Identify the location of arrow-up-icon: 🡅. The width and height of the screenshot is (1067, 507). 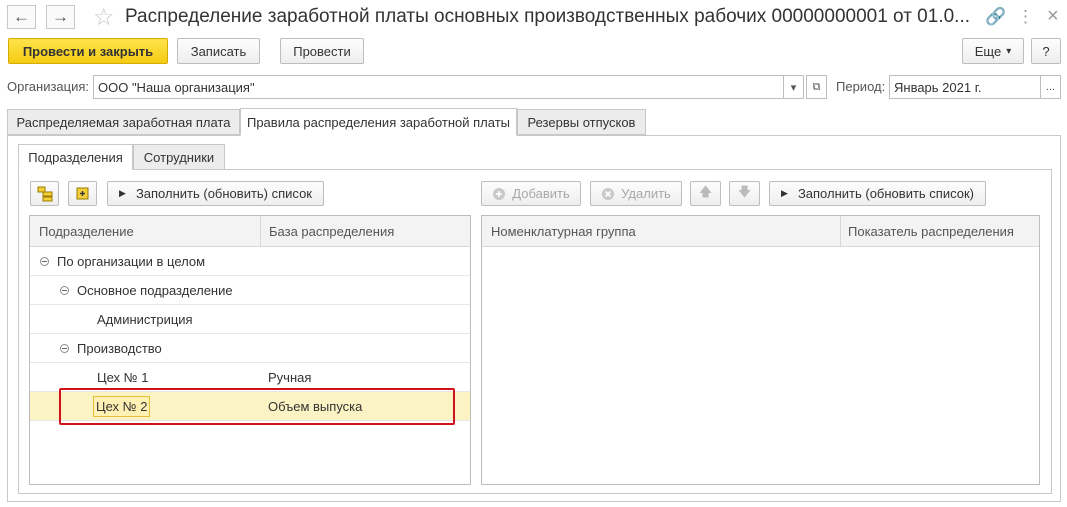
(705, 191).